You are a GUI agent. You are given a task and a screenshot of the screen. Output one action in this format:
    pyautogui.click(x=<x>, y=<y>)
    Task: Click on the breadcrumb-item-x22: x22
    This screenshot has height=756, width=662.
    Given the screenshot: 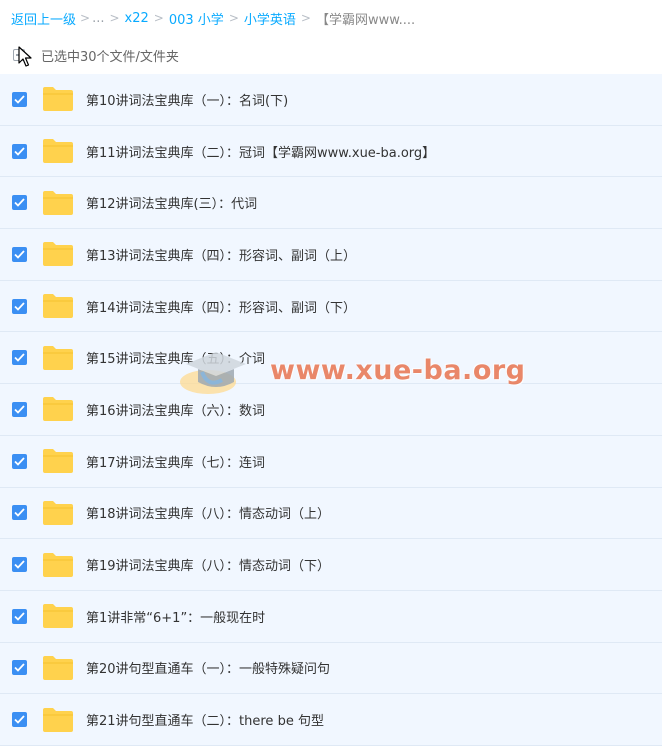 What is the action you would take?
    pyautogui.click(x=137, y=18)
    